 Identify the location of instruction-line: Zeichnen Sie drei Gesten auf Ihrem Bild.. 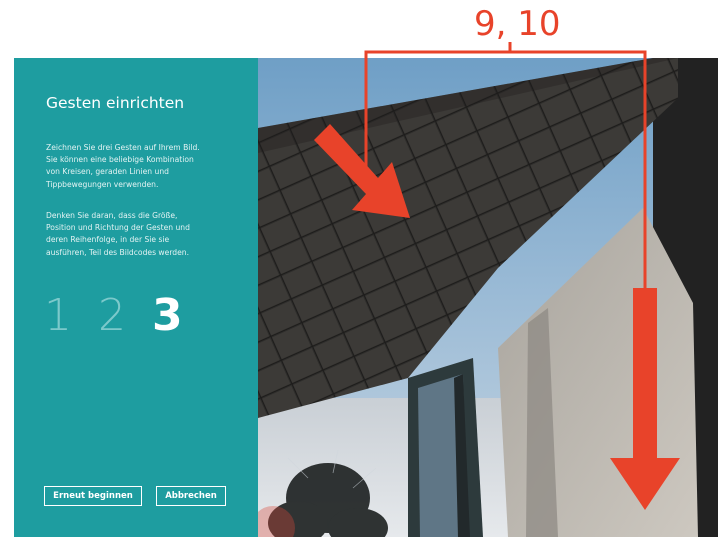
(123, 147).